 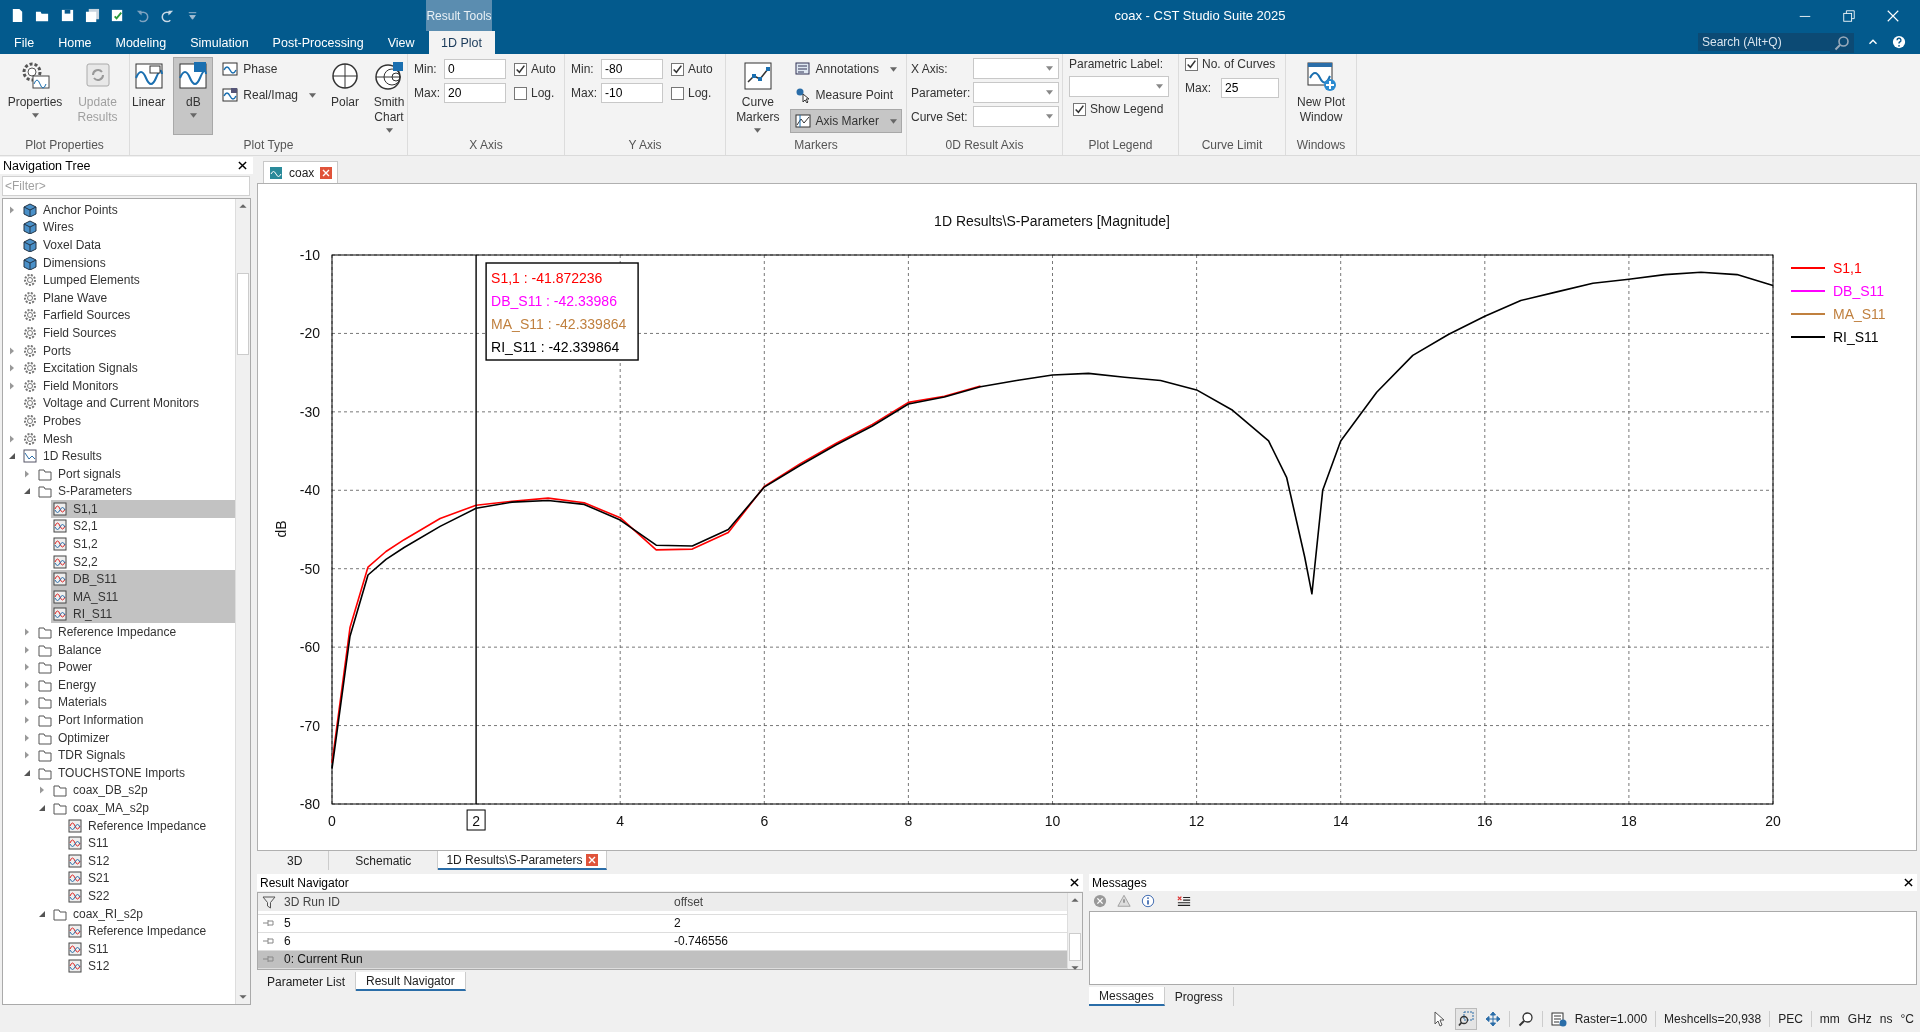 I want to click on new-plot-window-button: New Plot Window, so click(x=1321, y=96).